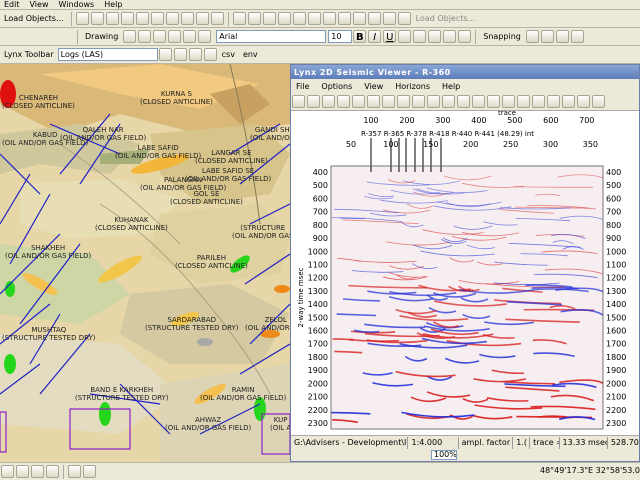 The image size is (640, 480). Describe the element at coordinates (523, 101) in the screenshot. I see `cursor-icon` at that location.